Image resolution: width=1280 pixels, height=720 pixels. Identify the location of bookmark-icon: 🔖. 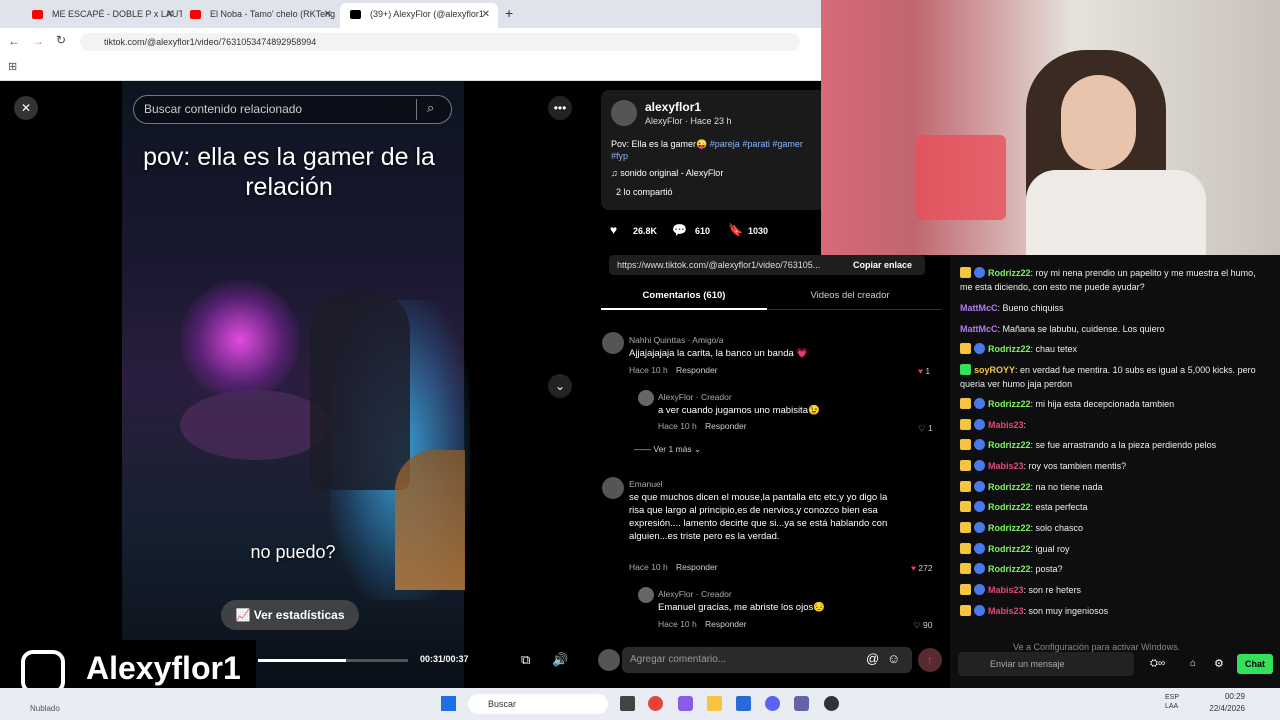
(735, 230).